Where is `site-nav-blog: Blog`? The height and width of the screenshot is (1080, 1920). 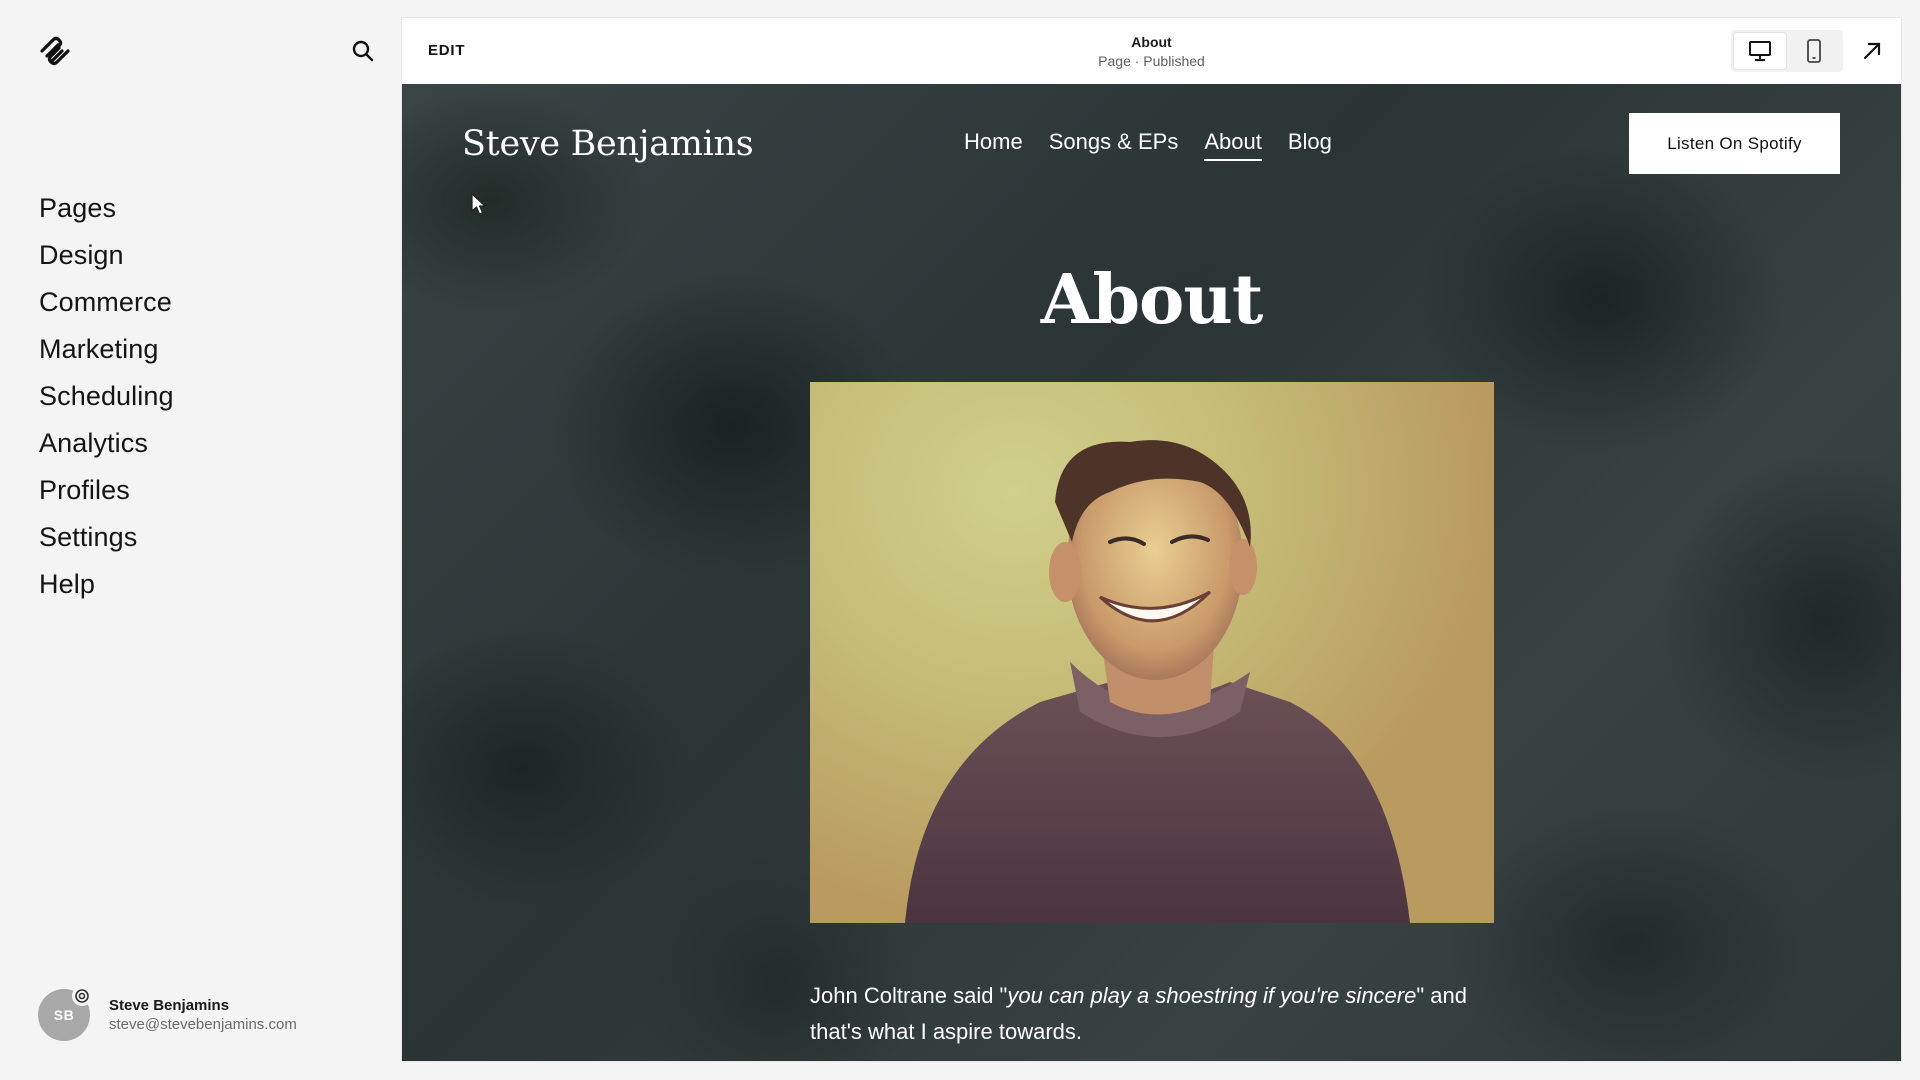
site-nav-blog: Blog is located at coordinates (1310, 145).